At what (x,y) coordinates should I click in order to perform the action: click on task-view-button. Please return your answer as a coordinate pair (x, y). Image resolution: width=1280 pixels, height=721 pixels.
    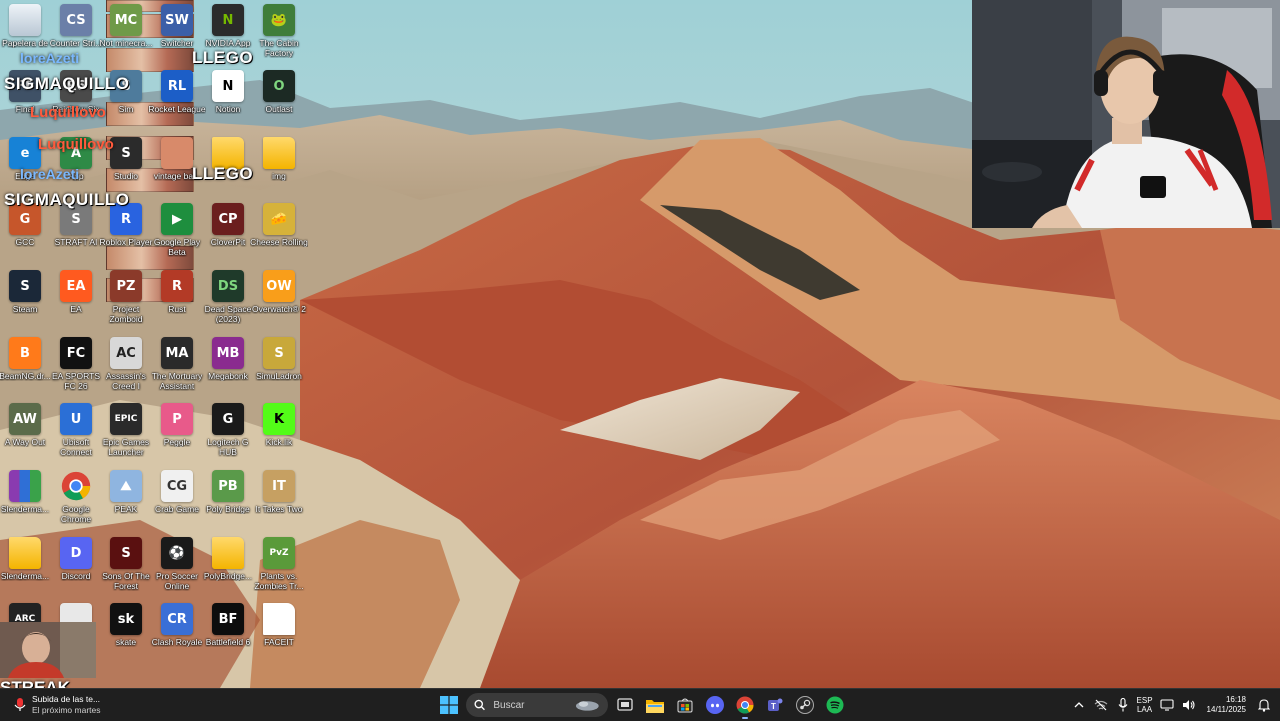
    Looking at the image, I should click on (625, 705).